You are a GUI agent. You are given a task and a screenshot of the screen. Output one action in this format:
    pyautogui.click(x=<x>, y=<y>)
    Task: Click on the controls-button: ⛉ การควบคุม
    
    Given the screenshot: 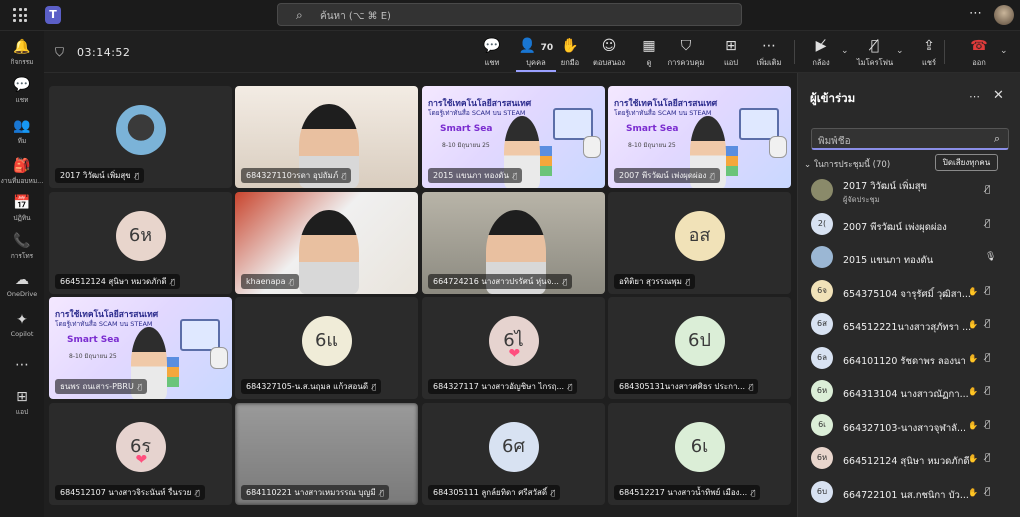 What is the action you would take?
    pyautogui.click(x=686, y=53)
    